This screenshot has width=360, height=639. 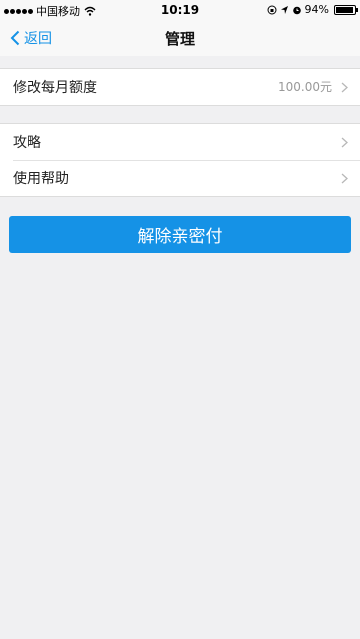 What do you see at coordinates (296, 10) in the screenshot?
I see `alarm-icon` at bounding box center [296, 10].